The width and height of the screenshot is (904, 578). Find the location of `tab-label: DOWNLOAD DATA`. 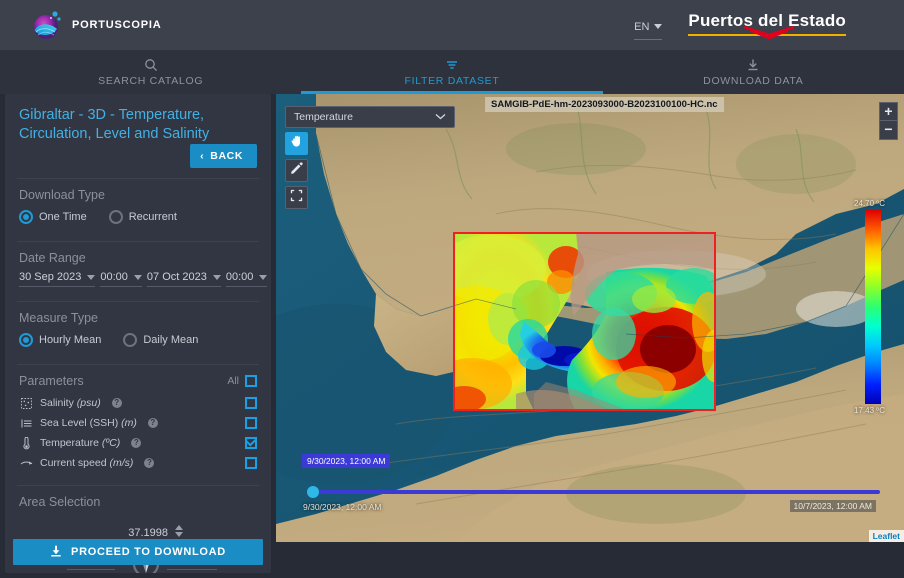

tab-label: DOWNLOAD DATA is located at coordinates (753, 80).